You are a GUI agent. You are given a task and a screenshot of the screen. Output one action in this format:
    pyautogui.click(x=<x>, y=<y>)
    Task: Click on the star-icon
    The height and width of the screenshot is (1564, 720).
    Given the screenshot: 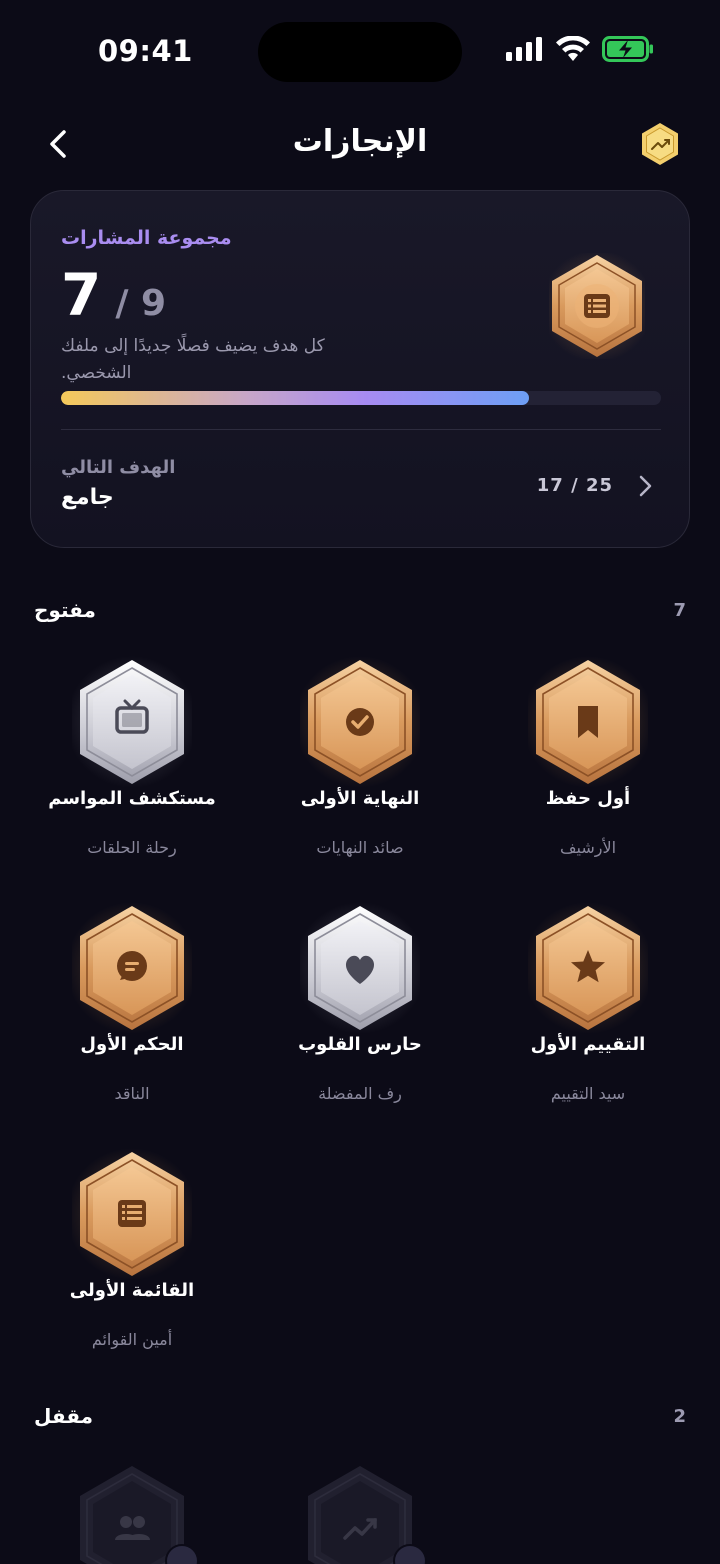 What is the action you would take?
    pyautogui.click(x=588, y=968)
    